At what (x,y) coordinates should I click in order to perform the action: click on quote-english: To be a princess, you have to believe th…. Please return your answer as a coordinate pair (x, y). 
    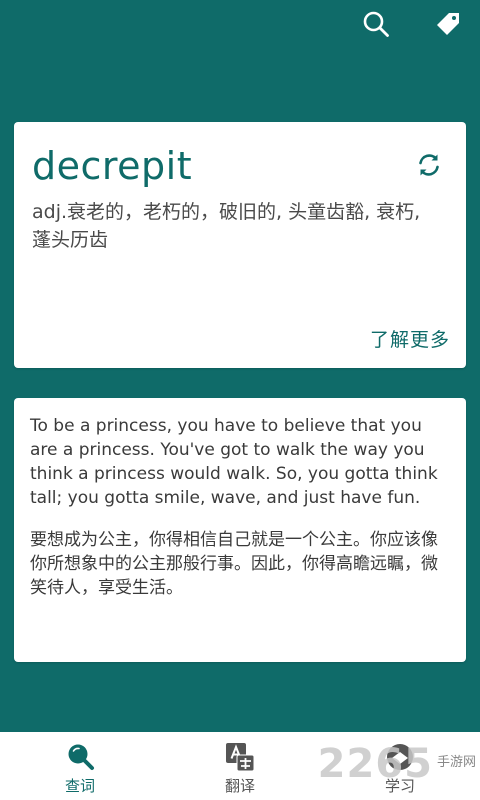
    Looking at the image, I should click on (234, 462).